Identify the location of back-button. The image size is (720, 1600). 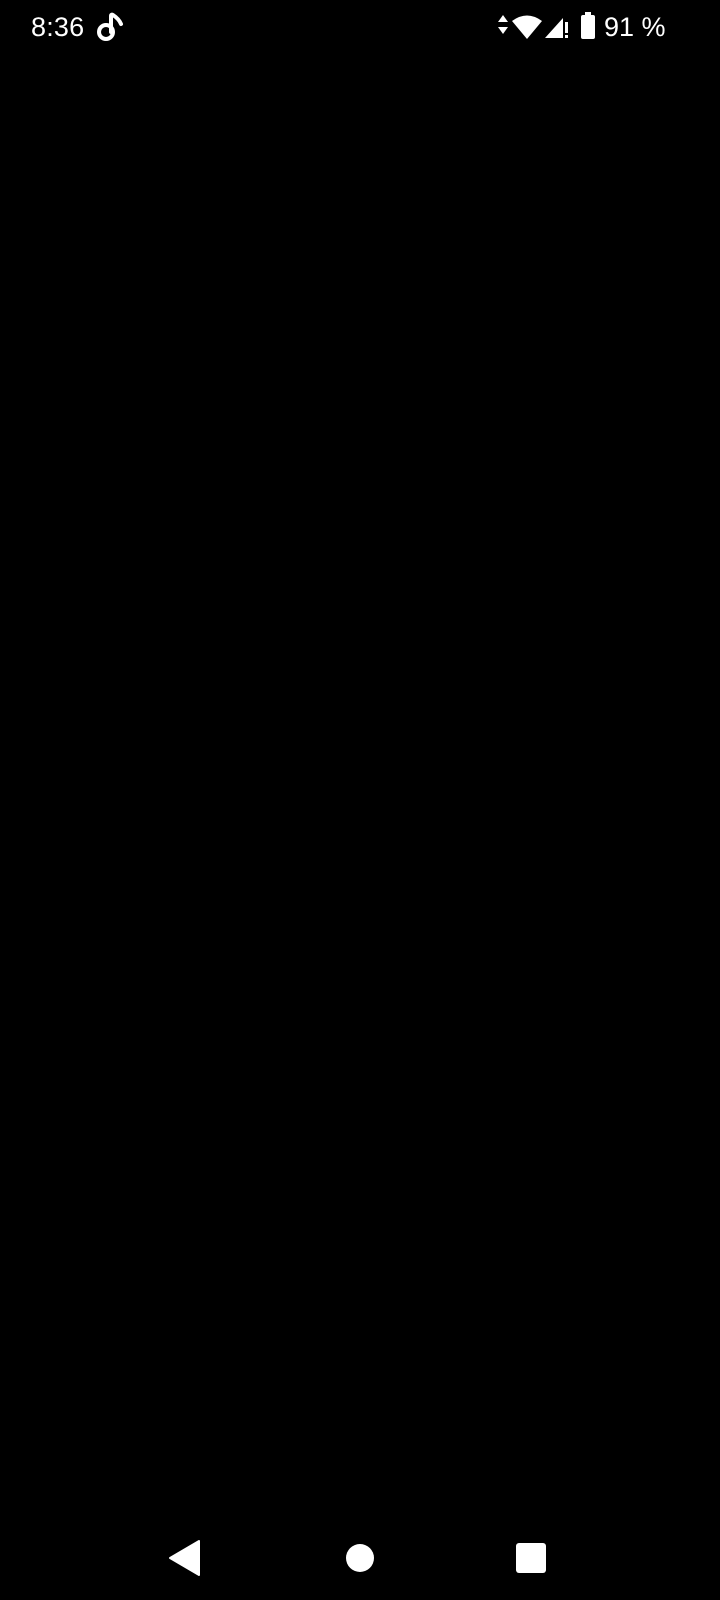
(185, 1558).